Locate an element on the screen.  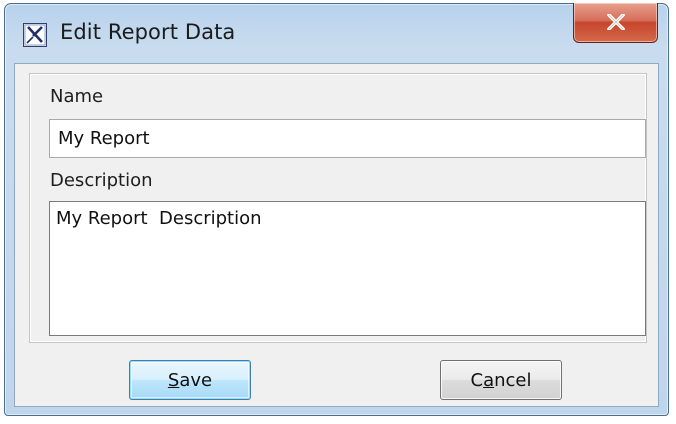
save-mnemonic: S is located at coordinates (173, 380).